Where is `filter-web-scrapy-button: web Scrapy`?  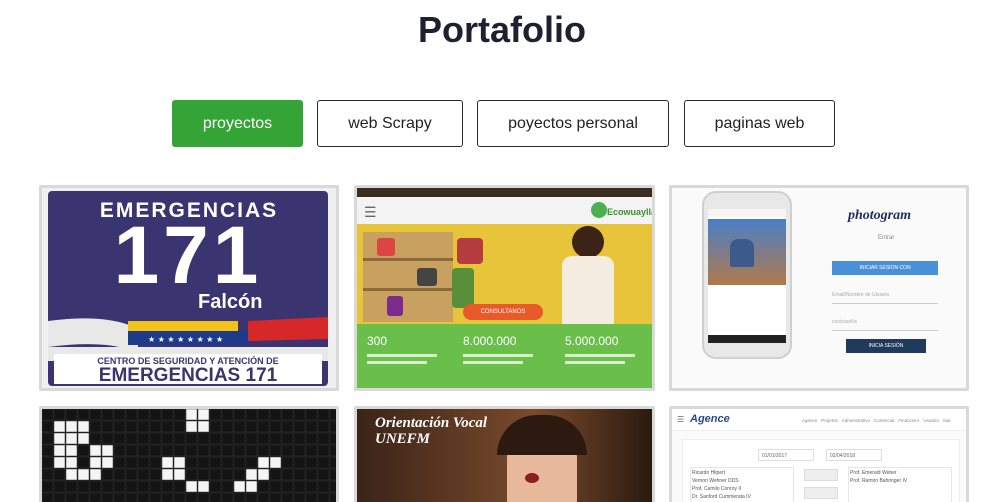
filter-web-scrapy-button: web Scrapy is located at coordinates (390, 123).